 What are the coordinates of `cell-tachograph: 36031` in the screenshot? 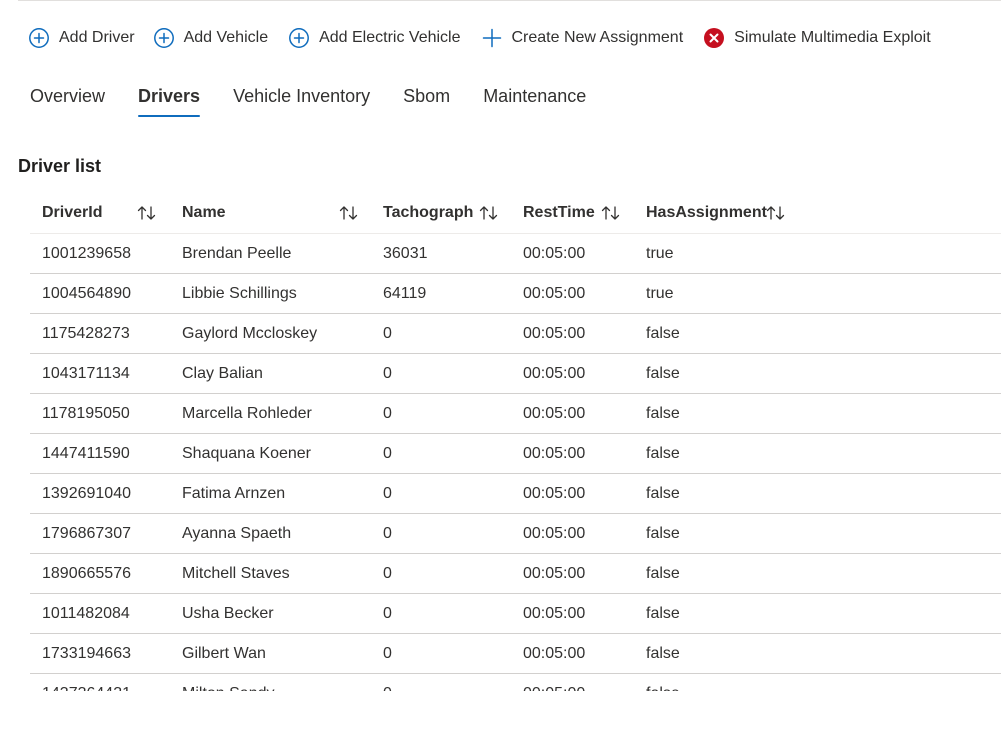 It's located at (405, 253).